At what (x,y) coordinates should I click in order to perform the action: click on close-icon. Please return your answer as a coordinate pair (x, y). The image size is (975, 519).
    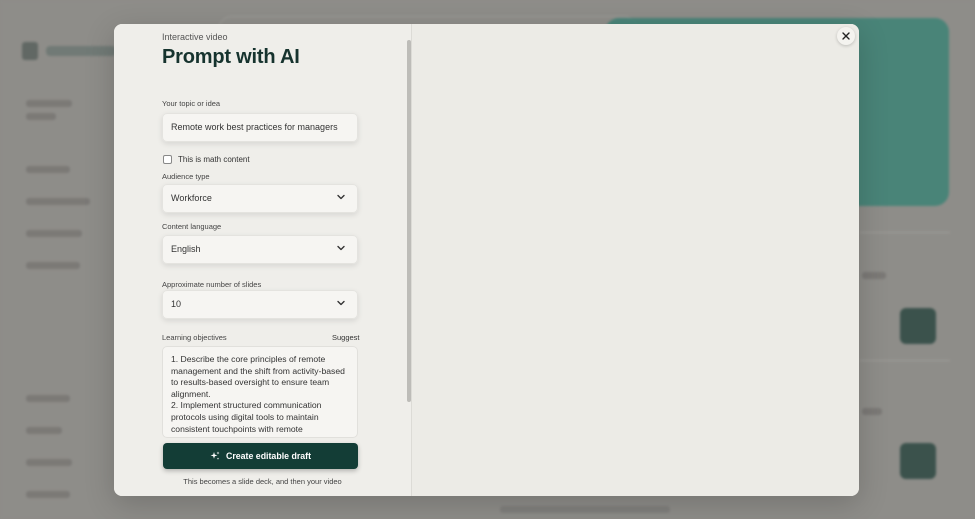
    Looking at the image, I should click on (846, 36).